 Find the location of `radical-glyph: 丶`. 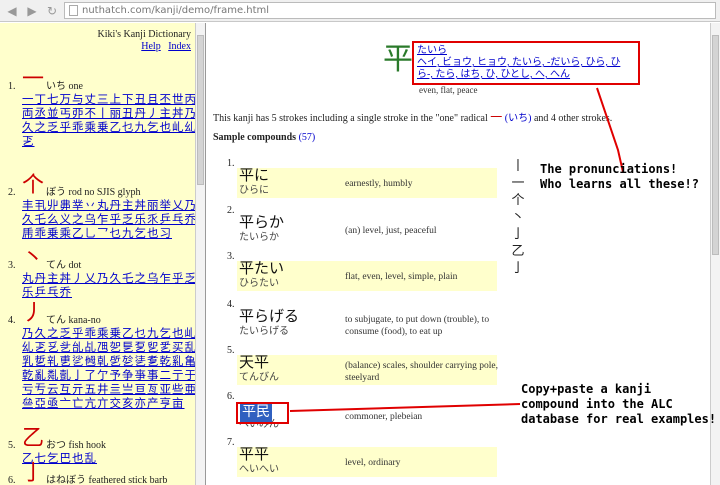

radical-glyph: 丶 is located at coordinates (33, 258).